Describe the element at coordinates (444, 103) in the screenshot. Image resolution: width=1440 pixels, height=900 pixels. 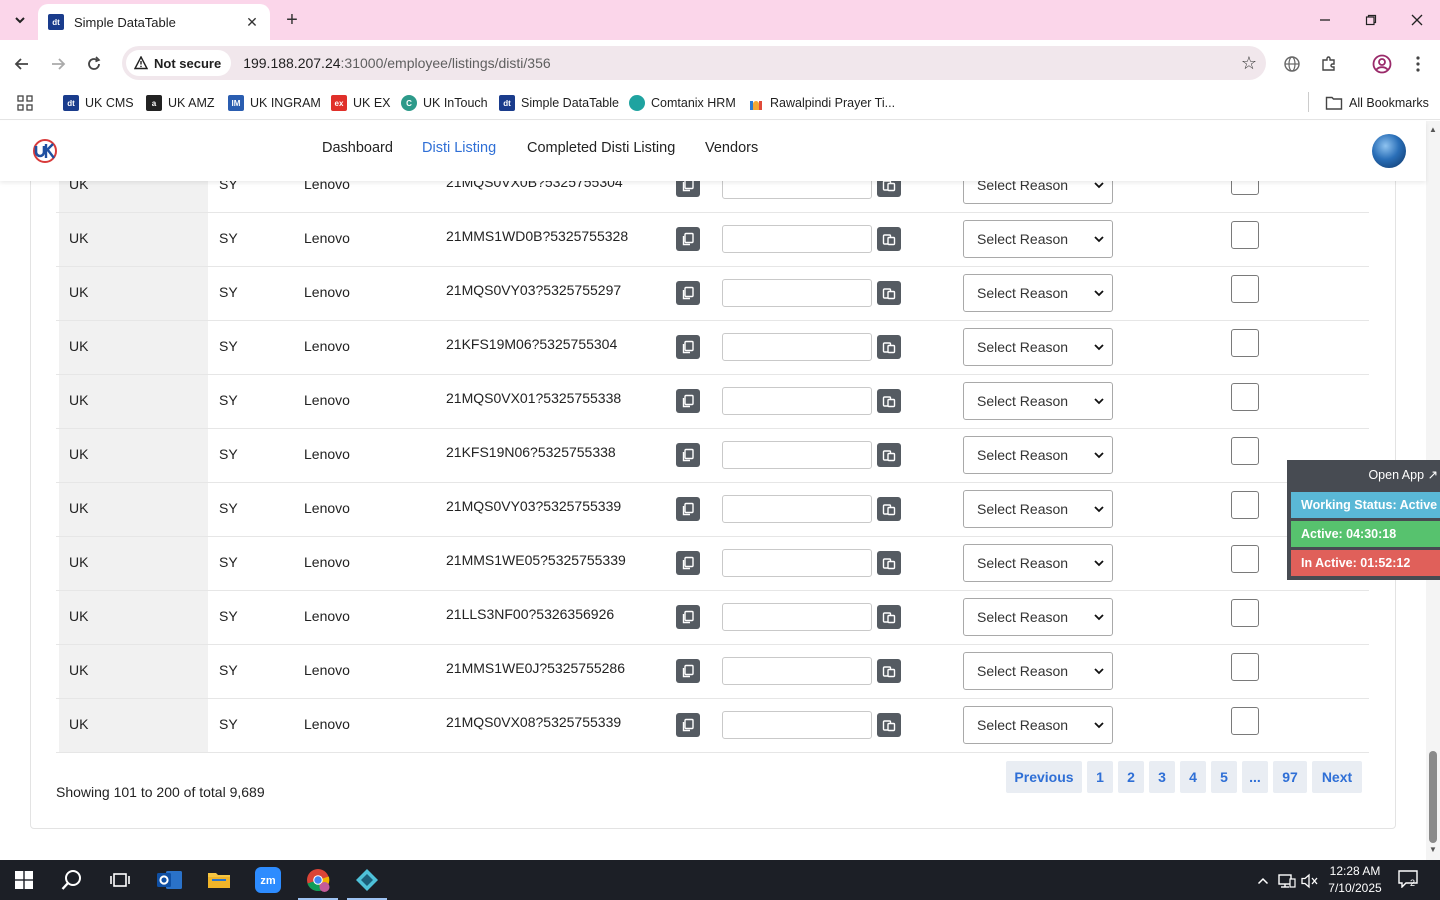
I see `bookmark-uk-intouch: C UK InTouch` at that location.